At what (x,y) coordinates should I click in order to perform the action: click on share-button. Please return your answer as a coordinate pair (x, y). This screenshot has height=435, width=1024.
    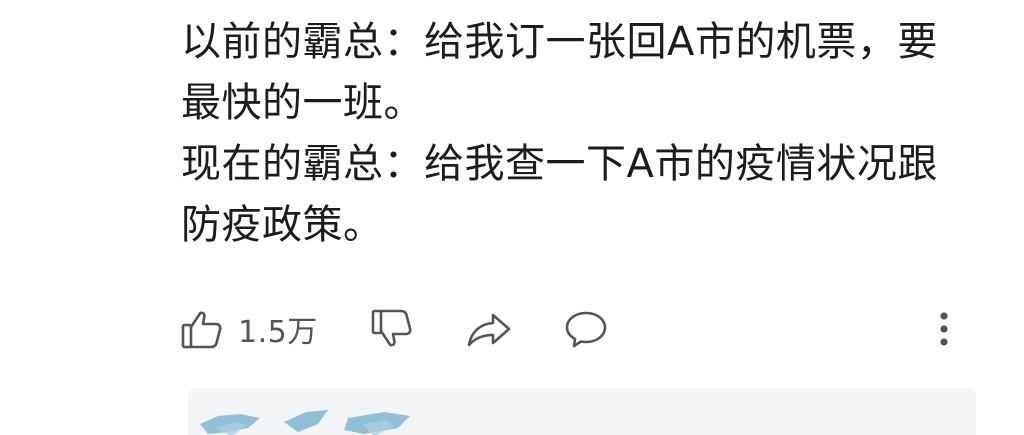
    Looking at the image, I should click on (489, 329).